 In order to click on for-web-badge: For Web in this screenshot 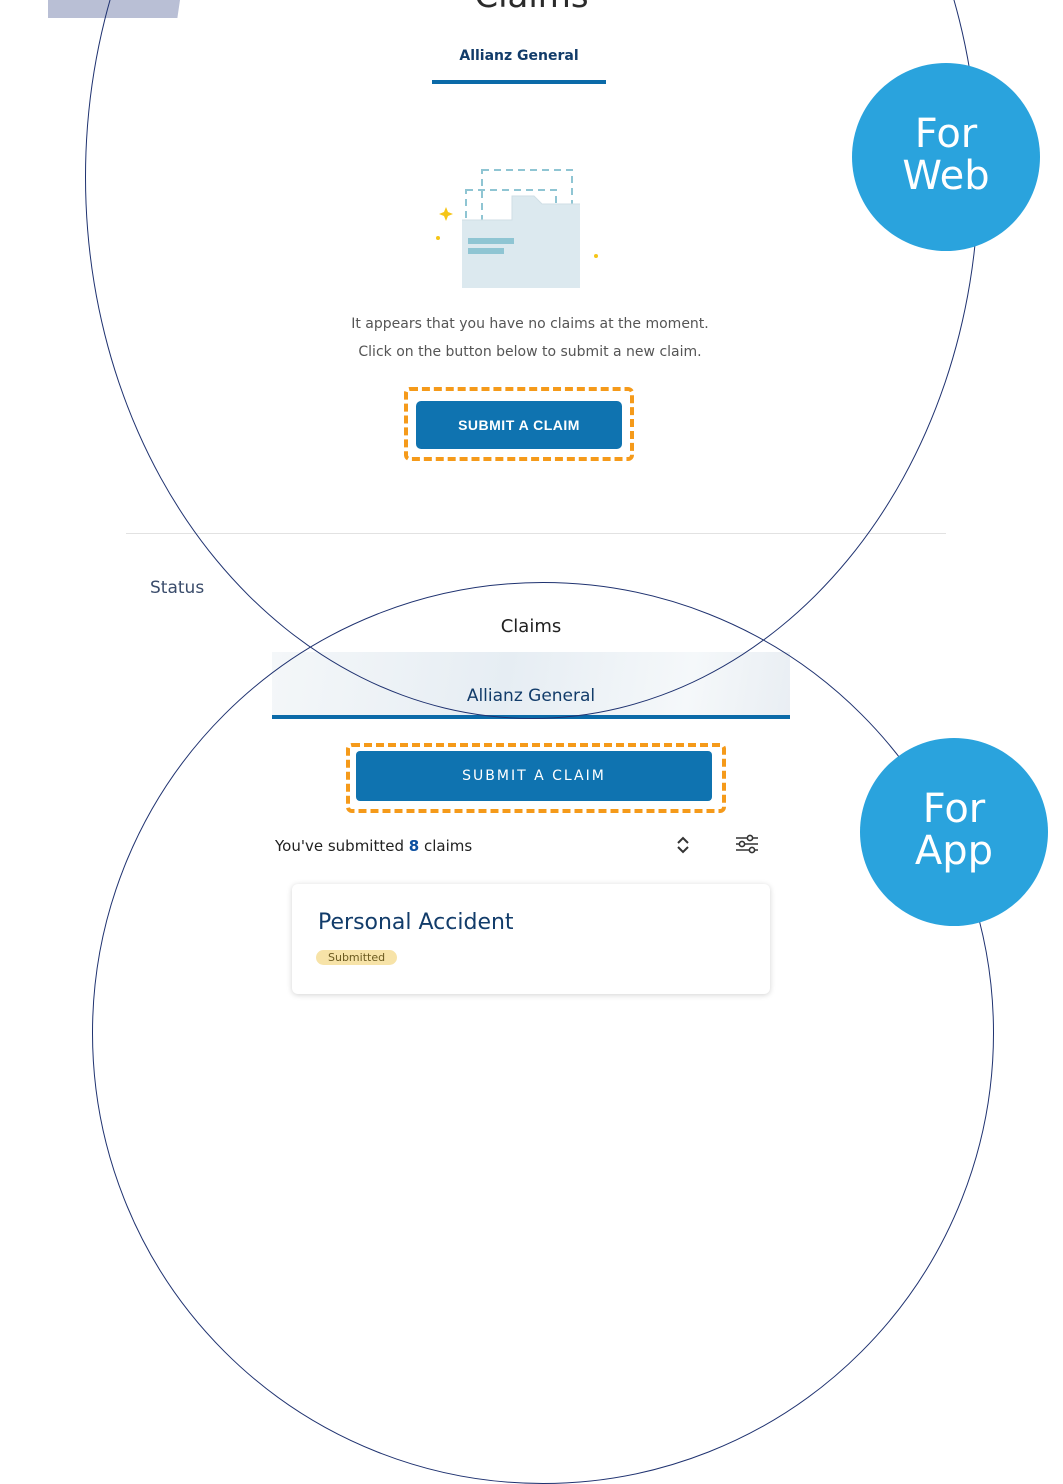, I will do `click(946, 157)`.